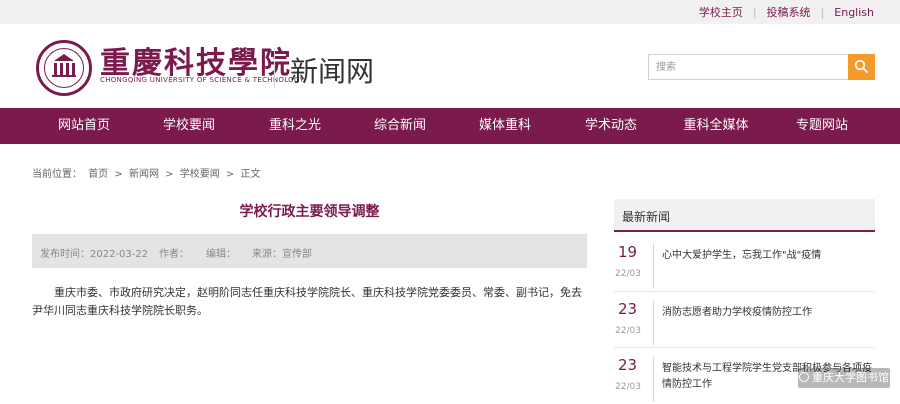 The width and height of the screenshot is (900, 404). I want to click on watermark-icon, so click(804, 377).